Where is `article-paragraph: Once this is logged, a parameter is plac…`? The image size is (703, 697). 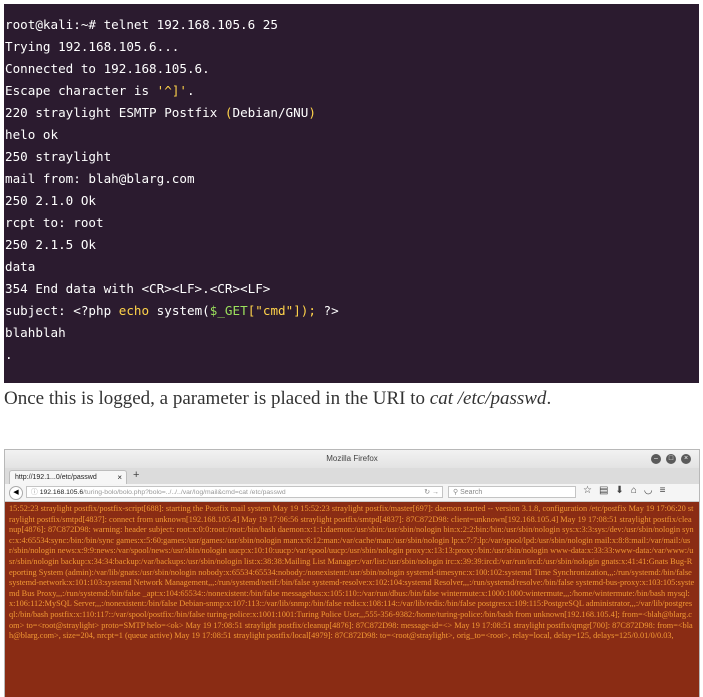 article-paragraph: Once this is logged, a parameter is plac… is located at coordinates (278, 398).